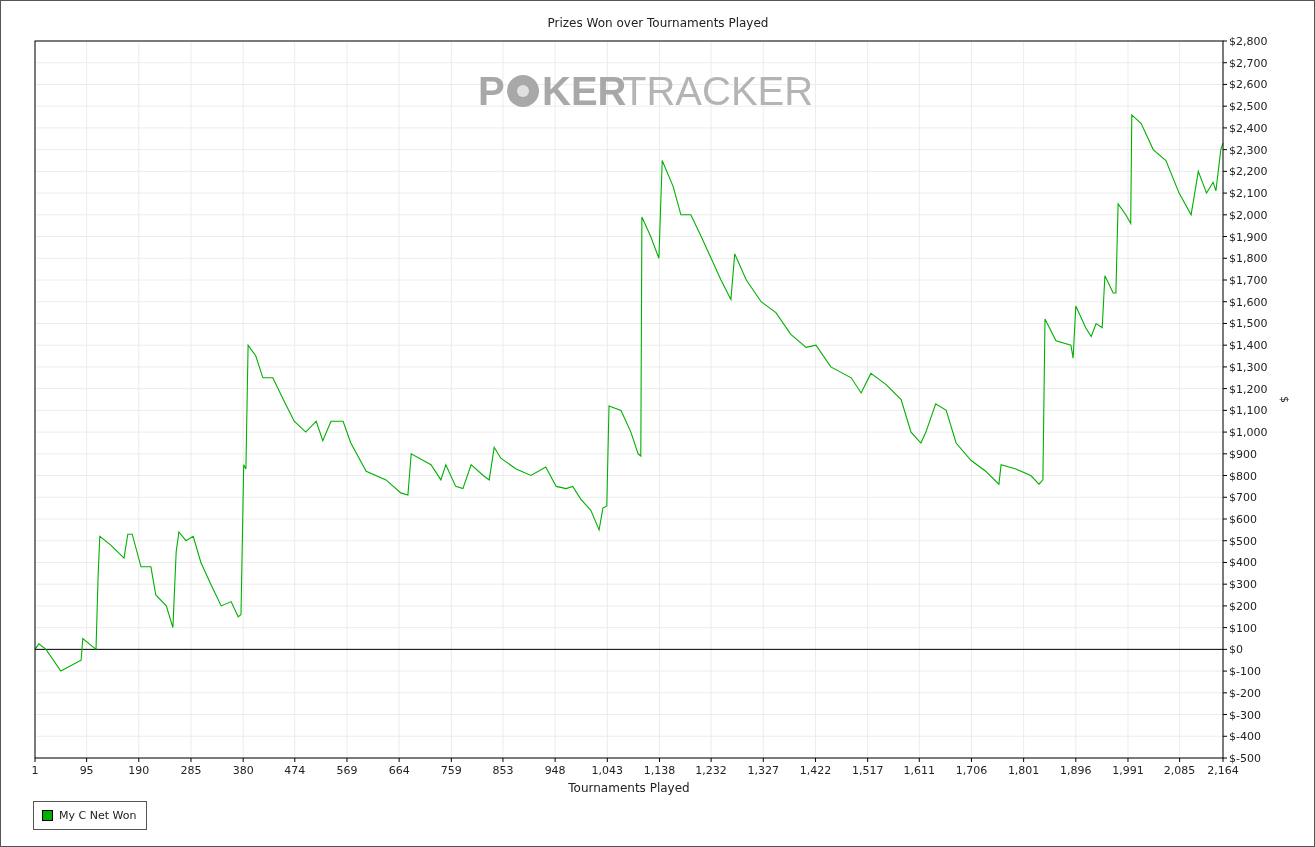  I want to click on y-tick-label: $2,500, so click(1248, 107).